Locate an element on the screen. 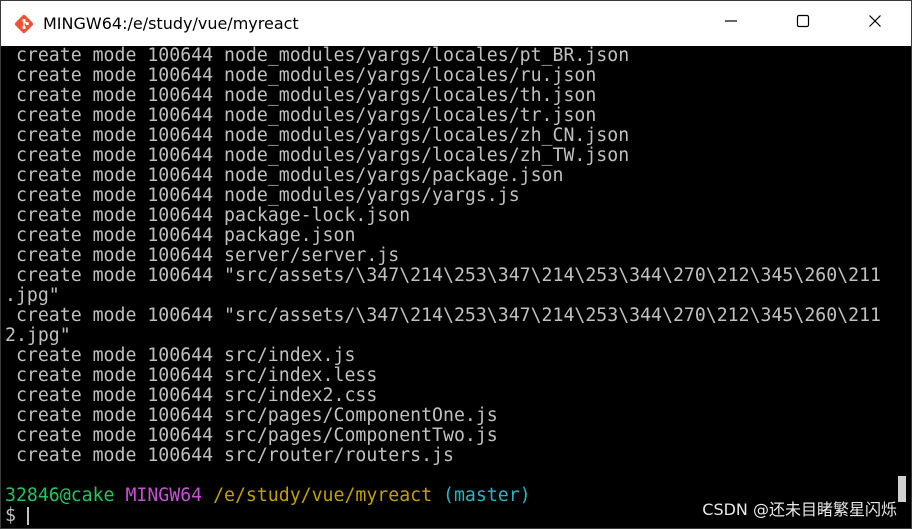 Image resolution: width=912 pixels, height=529 pixels. git-diamond-icon is located at coordinates (24, 24).